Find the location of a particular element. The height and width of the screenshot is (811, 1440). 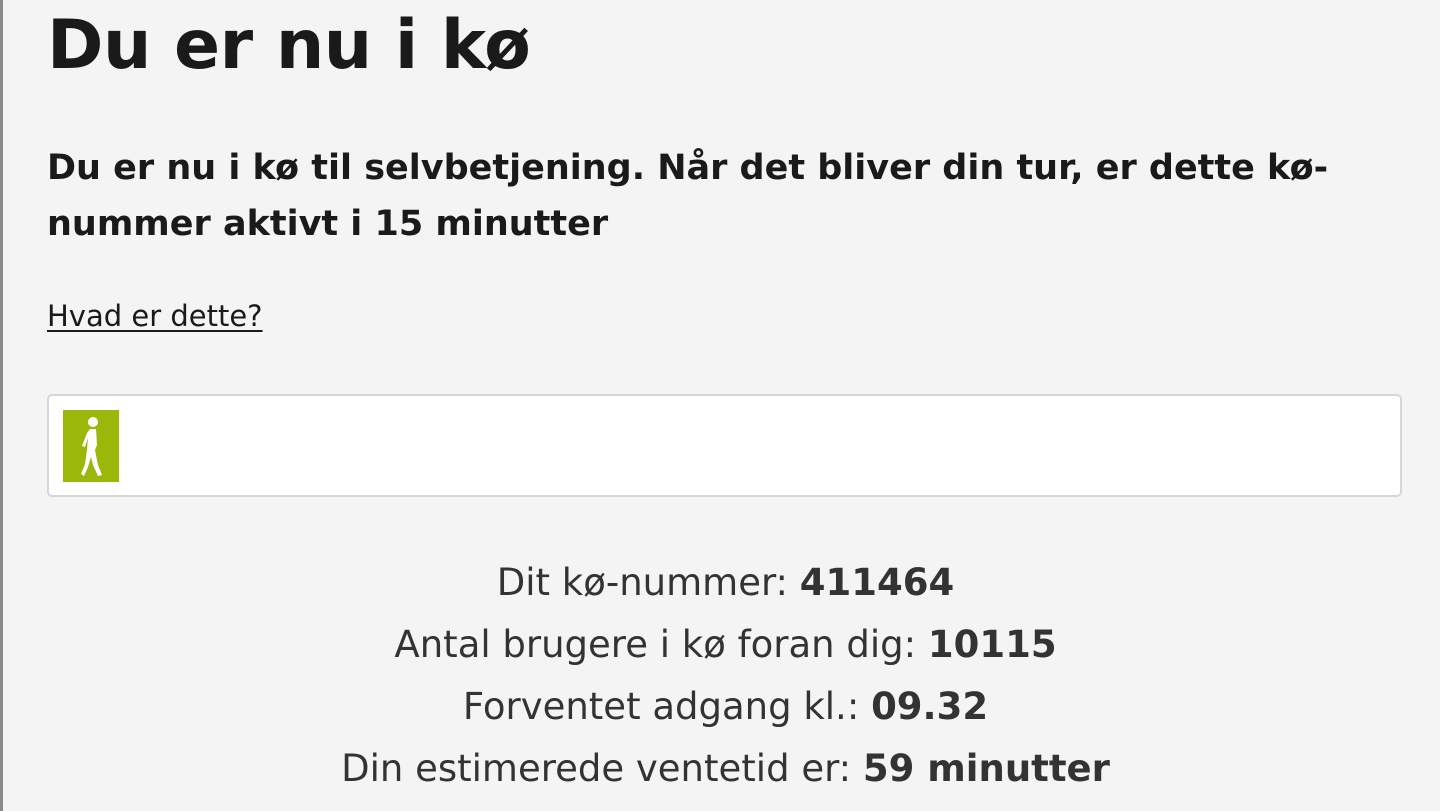

queue-number-row: Dit kø-nummer: 411464 is located at coordinates (725, 583).